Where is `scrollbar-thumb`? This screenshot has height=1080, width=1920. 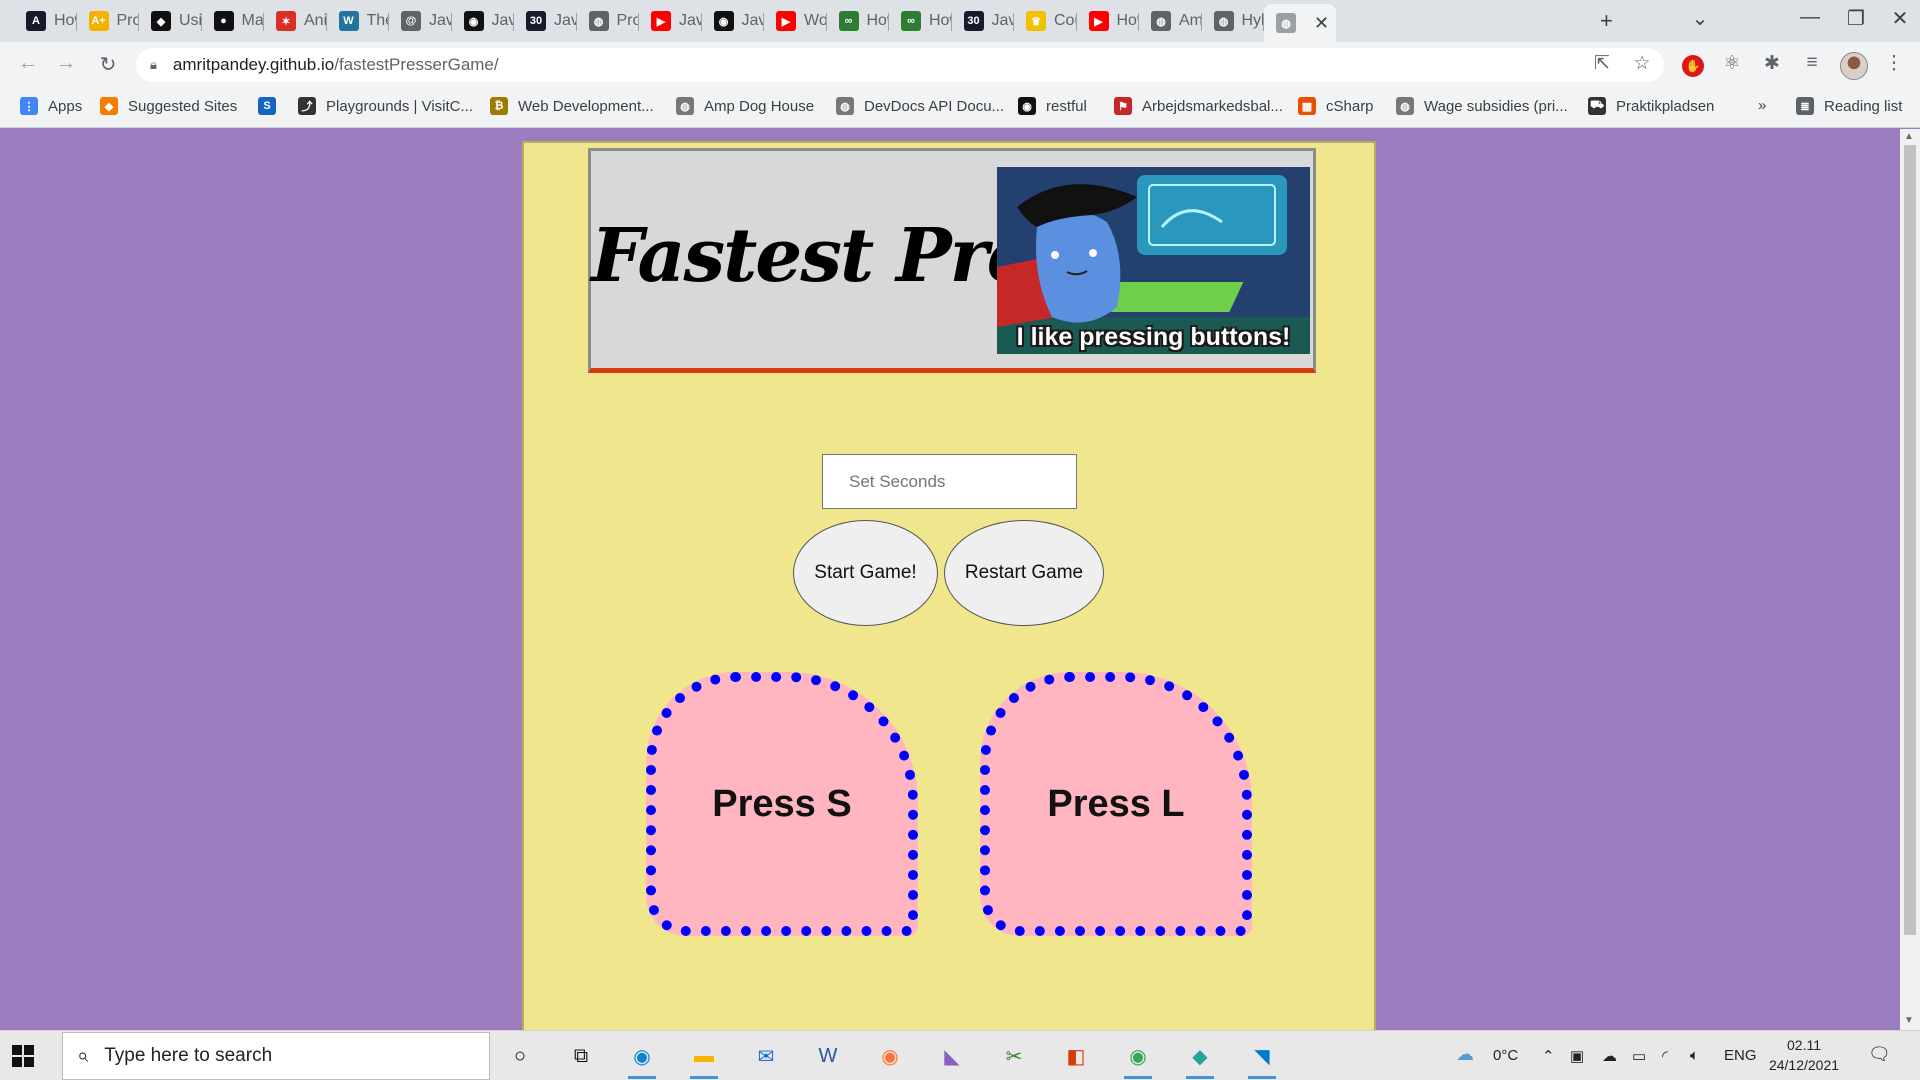
scrollbar-thumb is located at coordinates (1910, 540).